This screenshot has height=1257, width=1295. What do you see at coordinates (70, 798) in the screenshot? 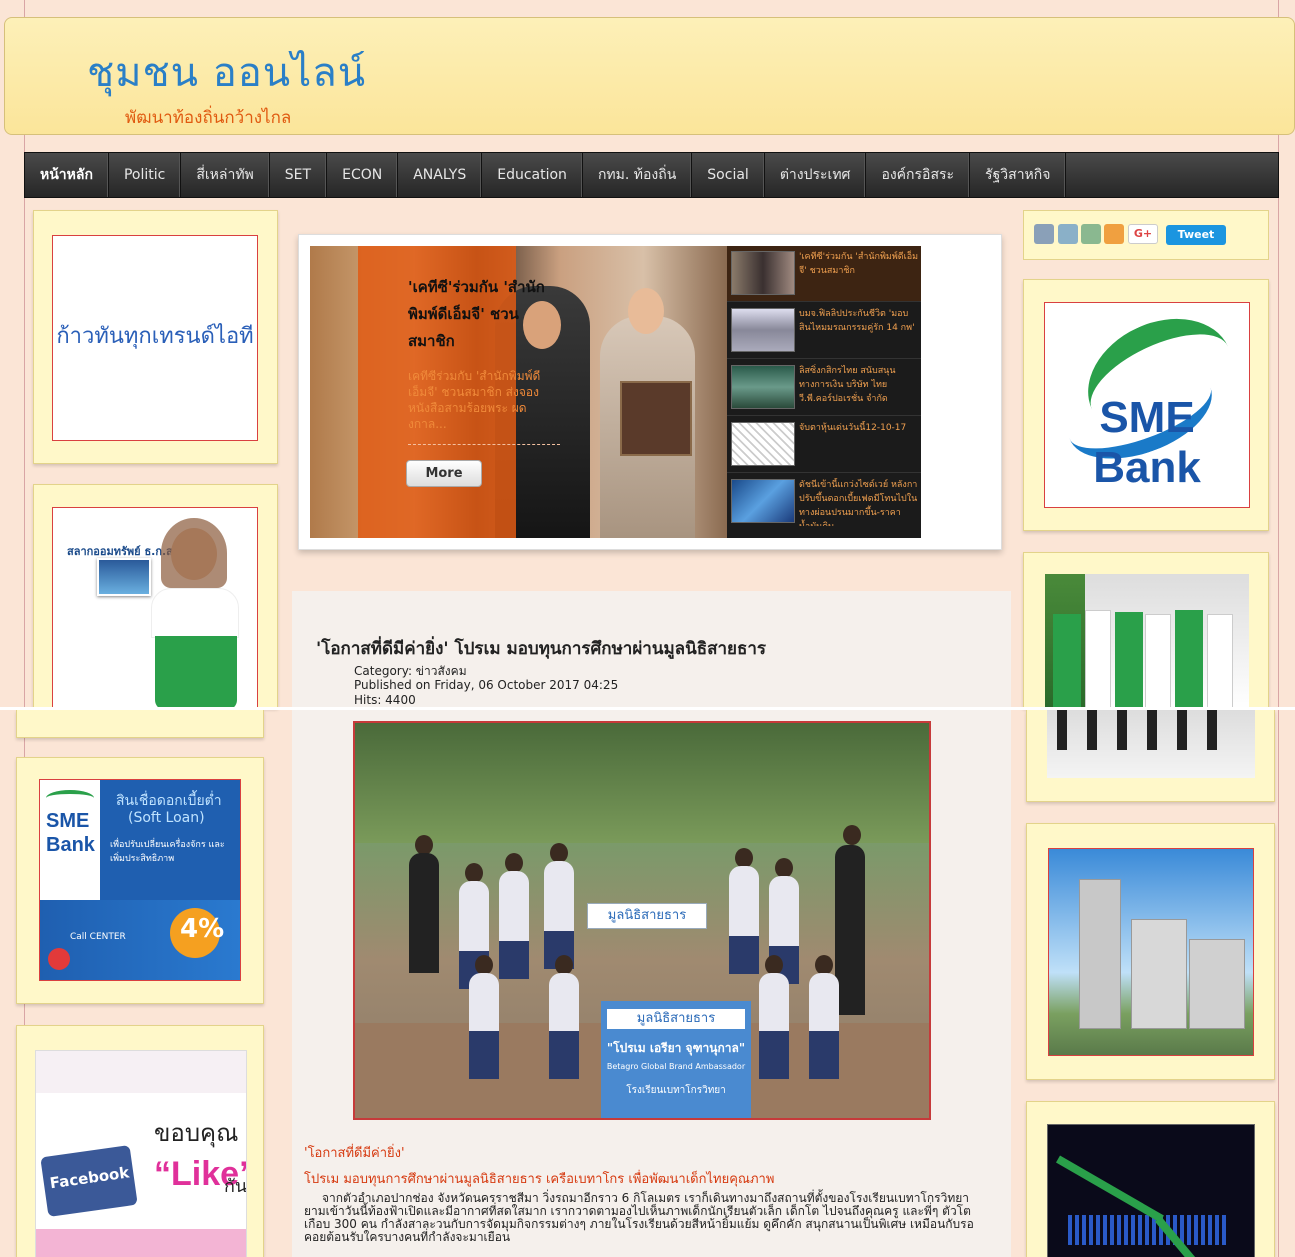
I see `sme-swoosh-icon` at bounding box center [70, 798].